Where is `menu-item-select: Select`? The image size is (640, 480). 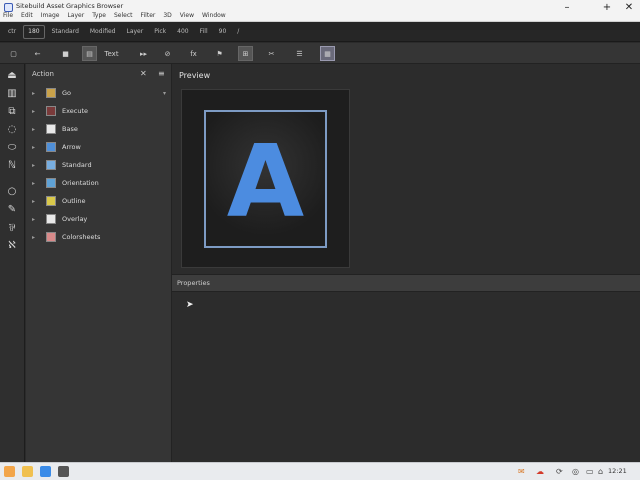 menu-item-select: Select is located at coordinates (123, 15).